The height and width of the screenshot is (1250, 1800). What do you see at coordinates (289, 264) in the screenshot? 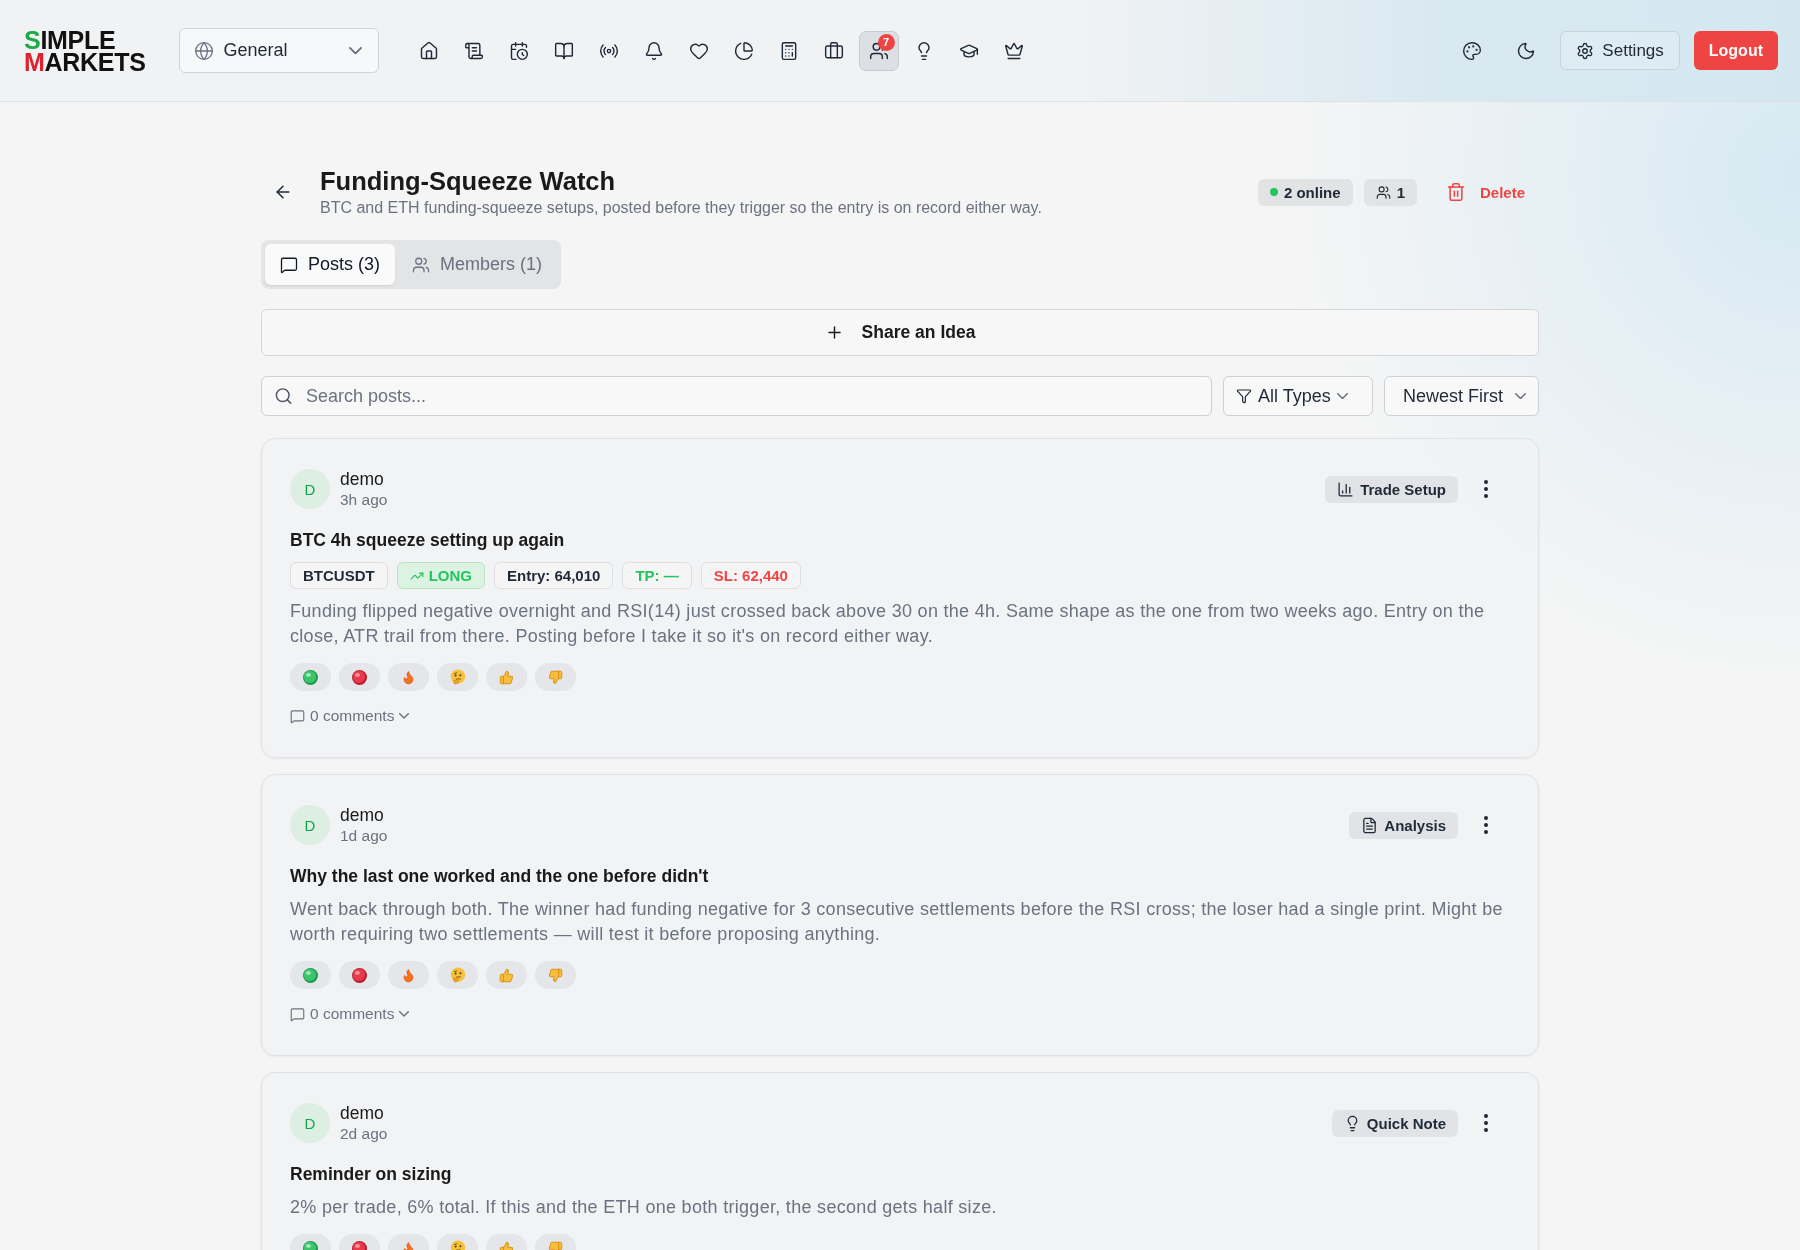
I see `message-icon` at bounding box center [289, 264].